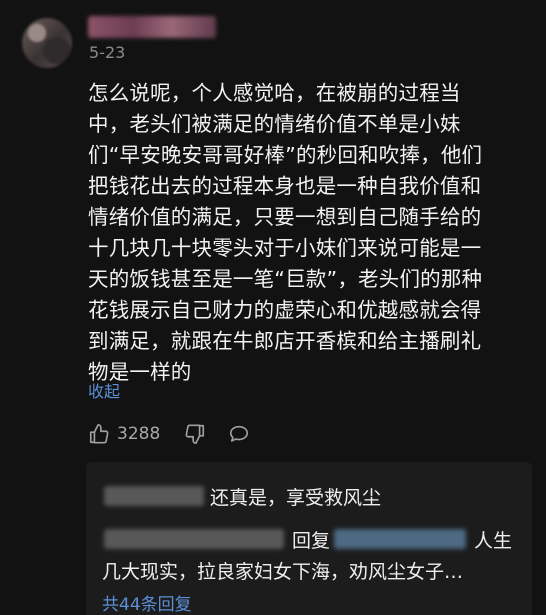 The height and width of the screenshot is (615, 546). Describe the element at coordinates (311, 541) in the screenshot. I see `reply-to-label: 回复` at that location.